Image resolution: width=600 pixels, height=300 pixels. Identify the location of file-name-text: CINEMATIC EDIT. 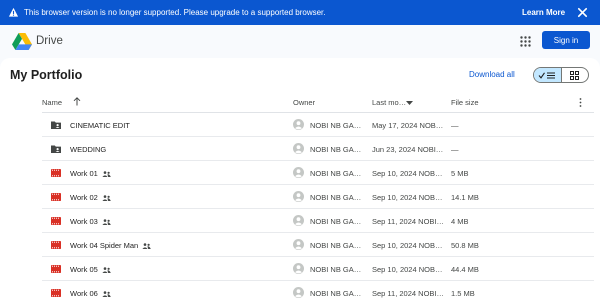
(100, 125).